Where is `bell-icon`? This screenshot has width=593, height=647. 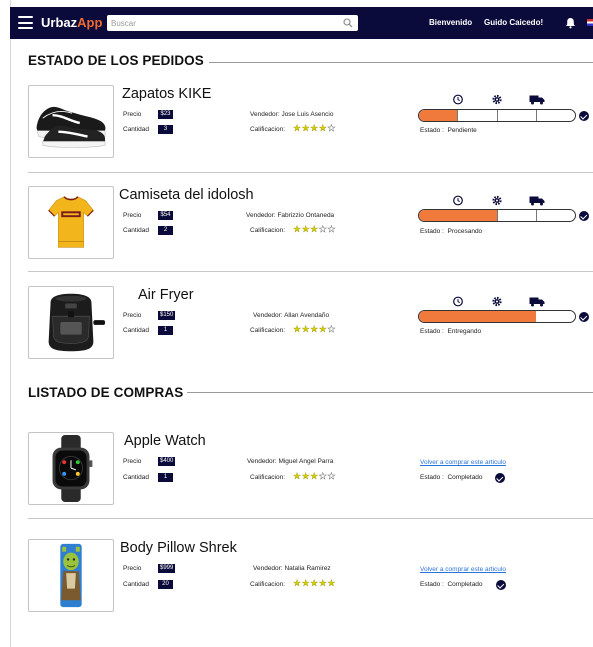 bell-icon is located at coordinates (570, 23).